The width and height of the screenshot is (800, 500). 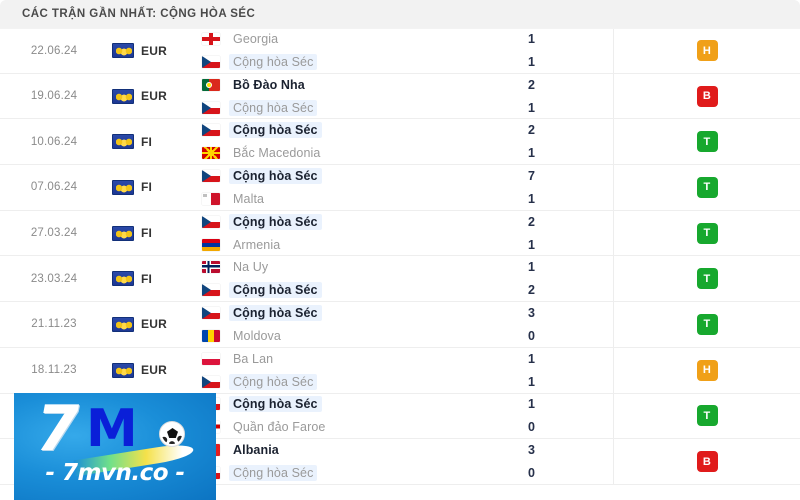 I want to click on table-row: 27.03.24 FI Cộng hòa Séc Armenia 2 1 T, so click(x=400, y=233).